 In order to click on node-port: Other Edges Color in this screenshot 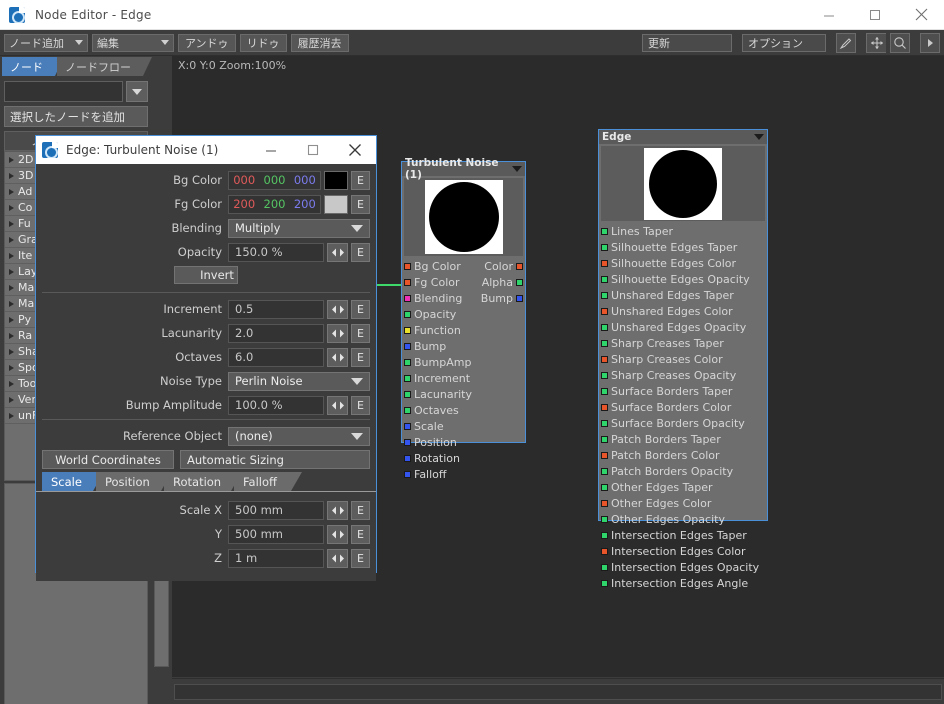, I will do `click(683, 503)`.